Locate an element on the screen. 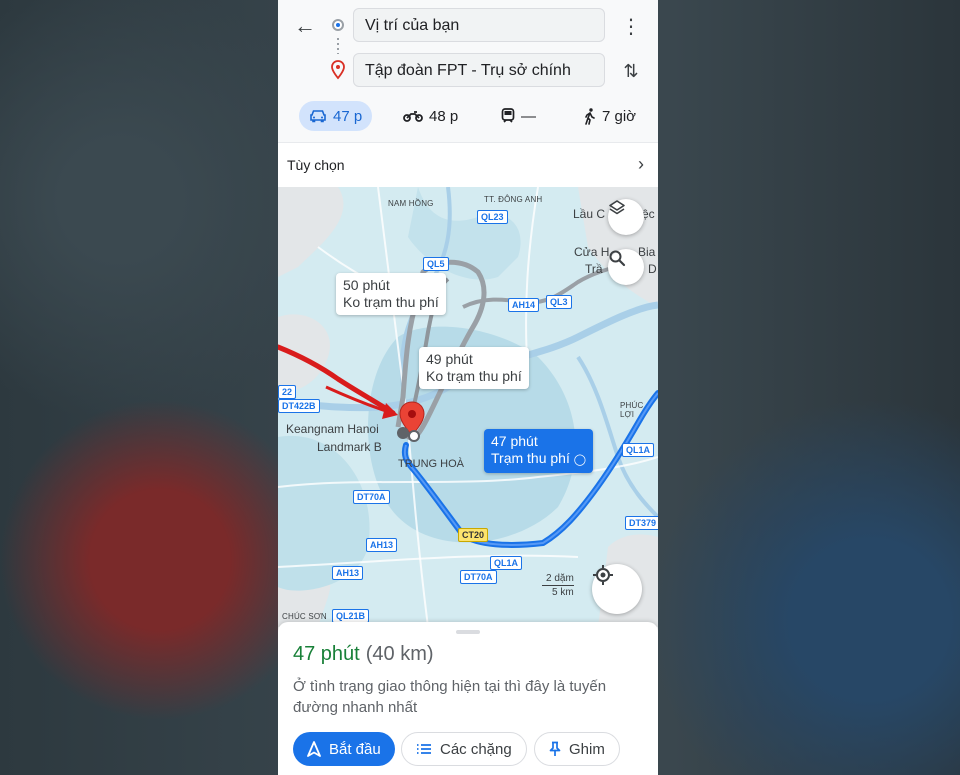 The width and height of the screenshot is (960, 775). list-icon is located at coordinates (424, 749).